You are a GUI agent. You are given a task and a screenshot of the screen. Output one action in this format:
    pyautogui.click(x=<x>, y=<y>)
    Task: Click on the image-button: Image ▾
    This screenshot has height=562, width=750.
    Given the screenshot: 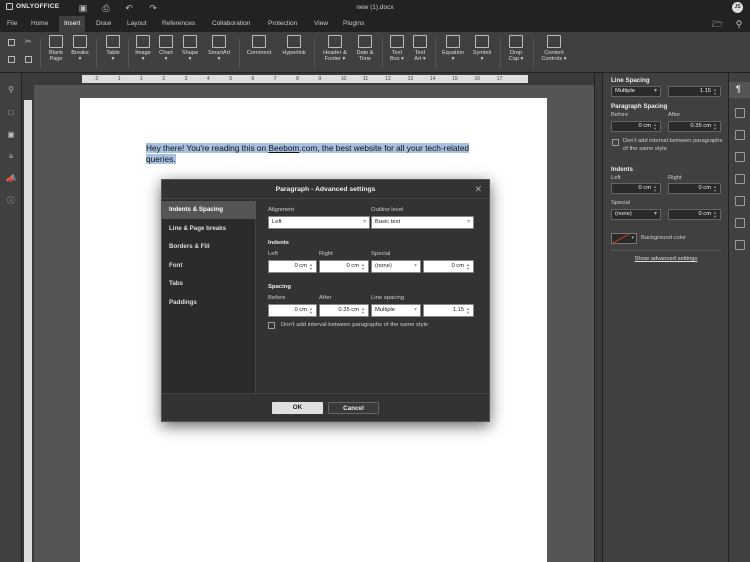 What is the action you would take?
    pyautogui.click(x=143, y=53)
    